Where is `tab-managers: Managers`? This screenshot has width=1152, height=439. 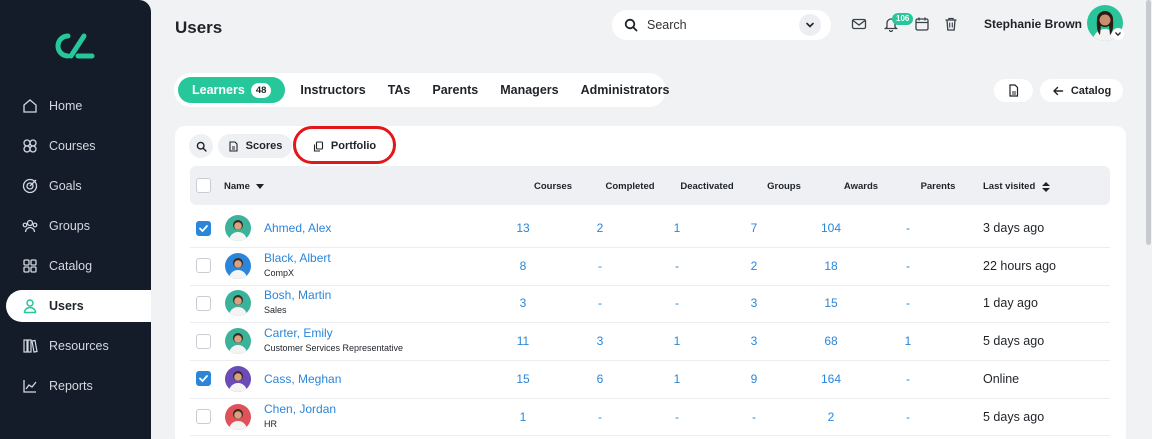 tab-managers: Managers is located at coordinates (529, 90).